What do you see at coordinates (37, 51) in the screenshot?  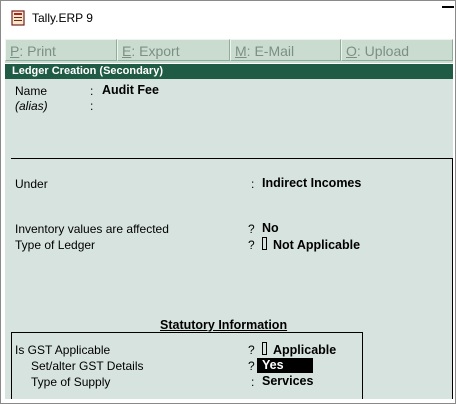 I see `print-label: : Print` at bounding box center [37, 51].